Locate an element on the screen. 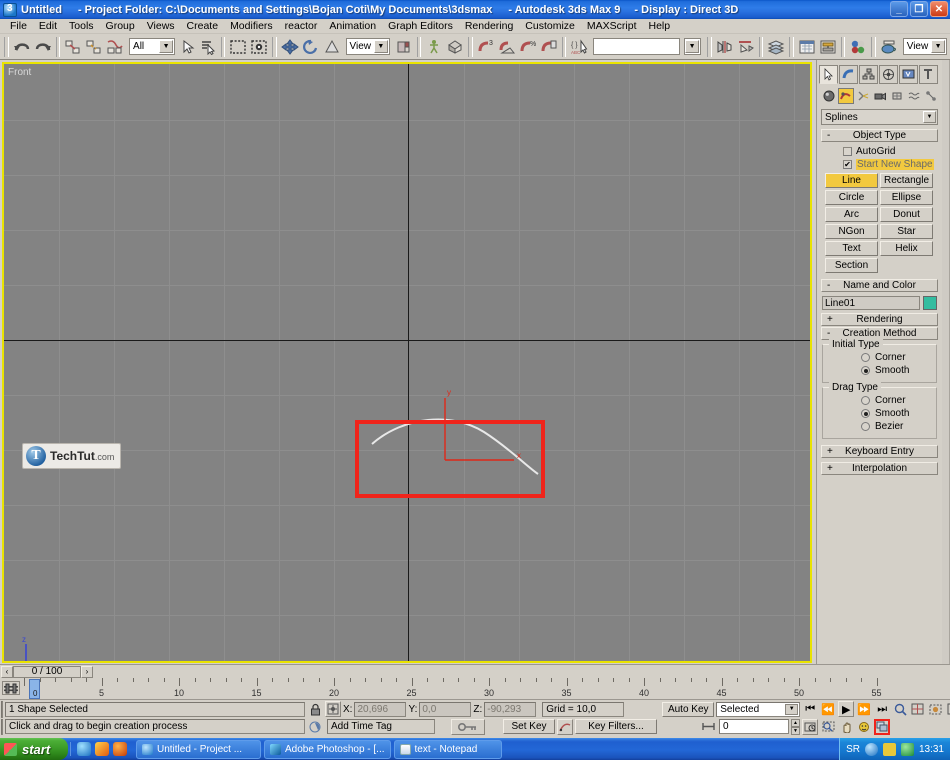 This screenshot has height=760, width=950. rollout-toggle-object-type: - is located at coordinates (828, 135).